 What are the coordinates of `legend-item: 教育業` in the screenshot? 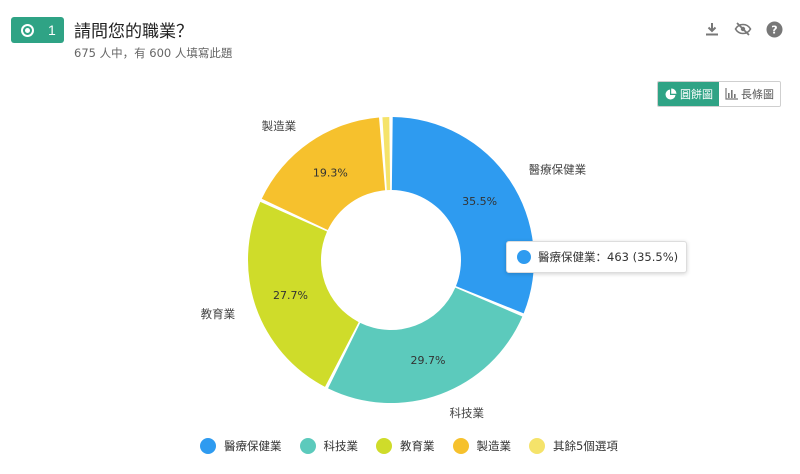 It's located at (405, 446).